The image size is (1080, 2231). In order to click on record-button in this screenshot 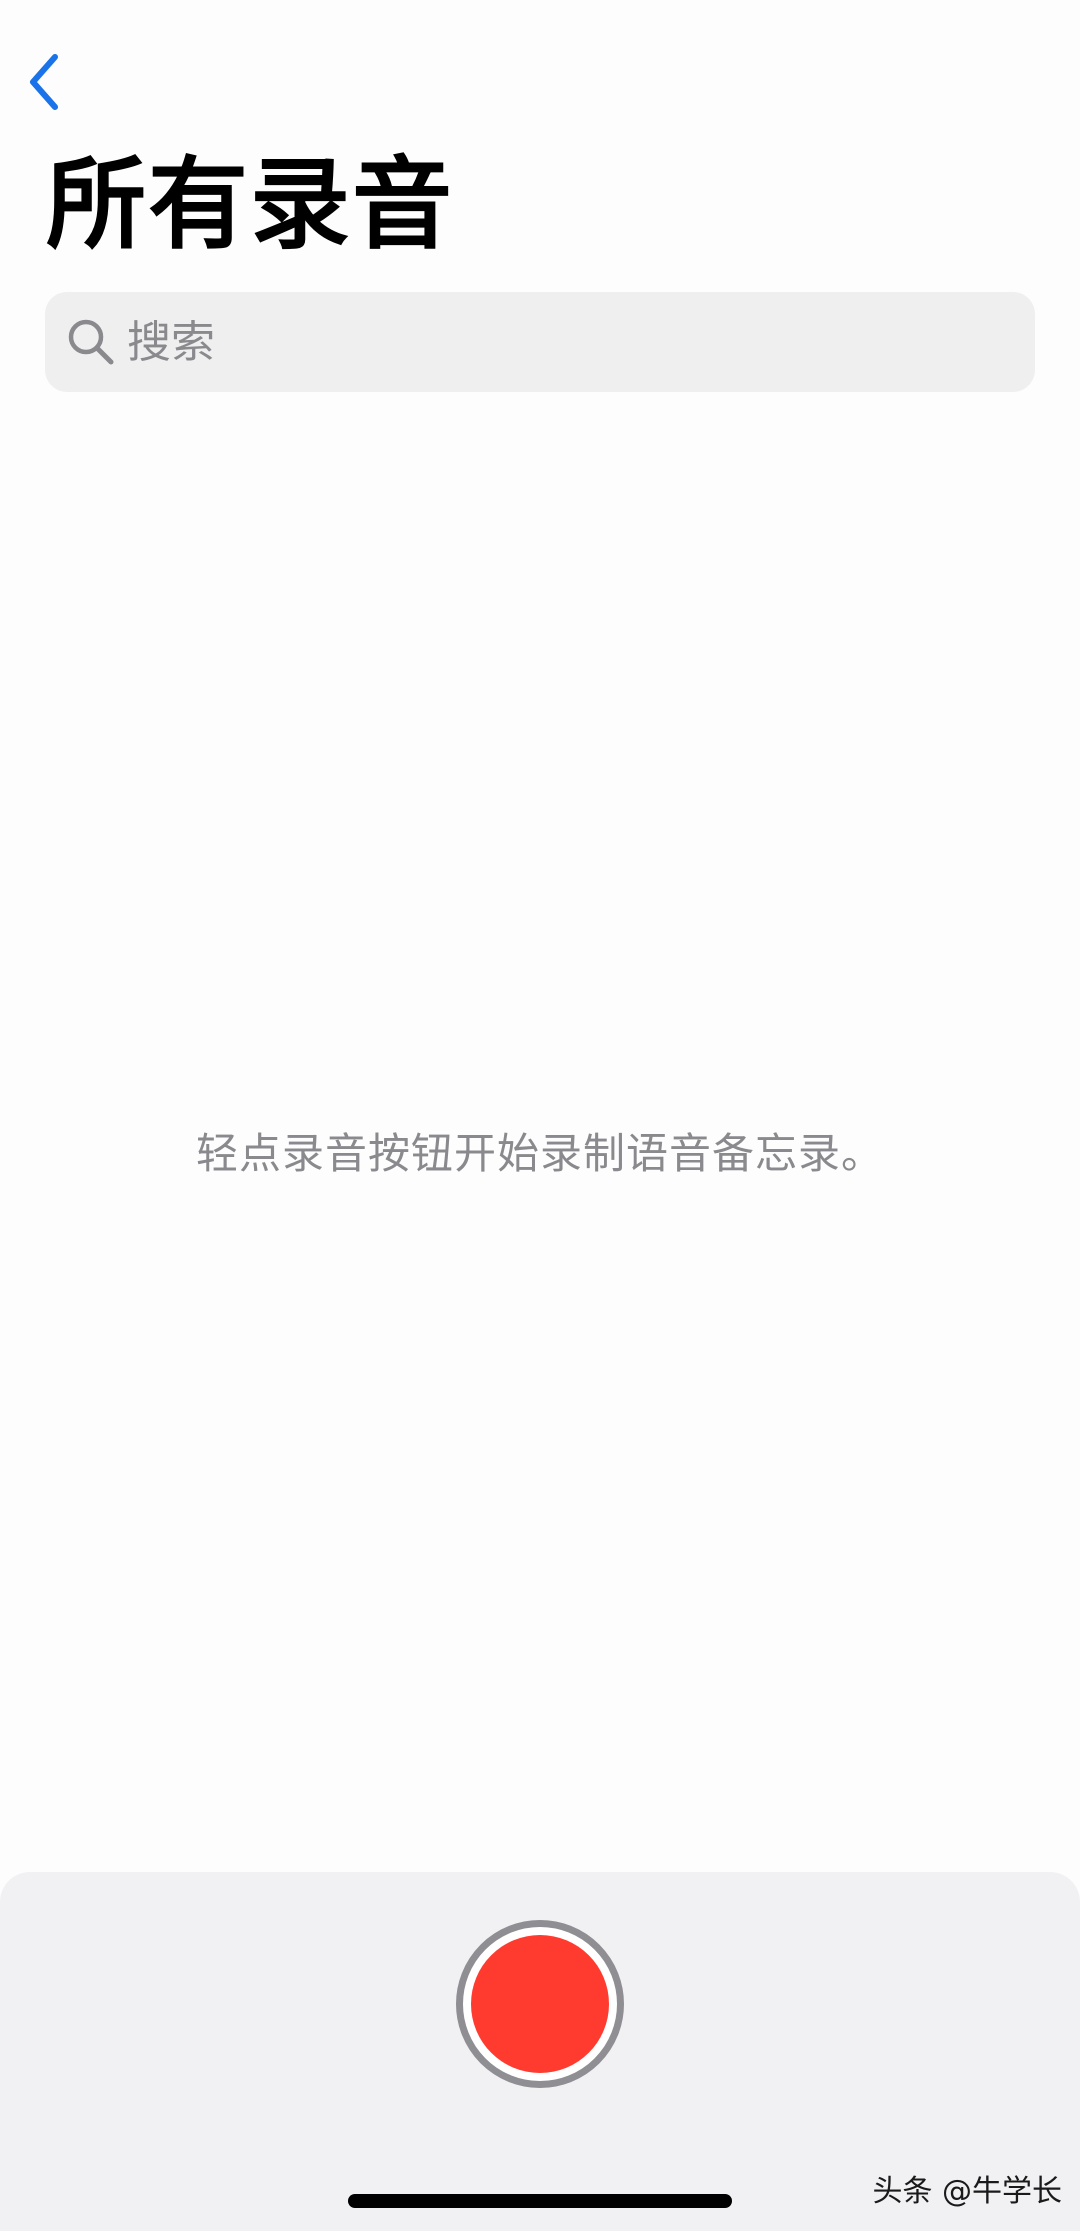, I will do `click(540, 2004)`.